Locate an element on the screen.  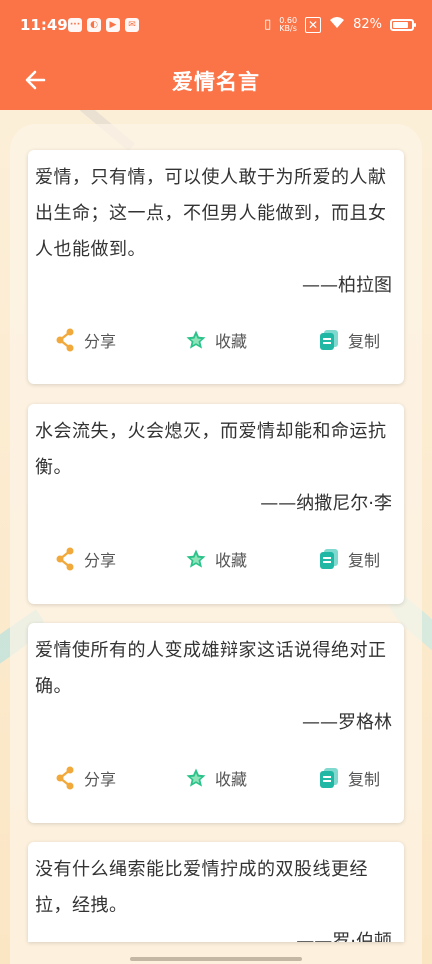
net-speed: 0.60 KB/s is located at coordinates (288, 24).